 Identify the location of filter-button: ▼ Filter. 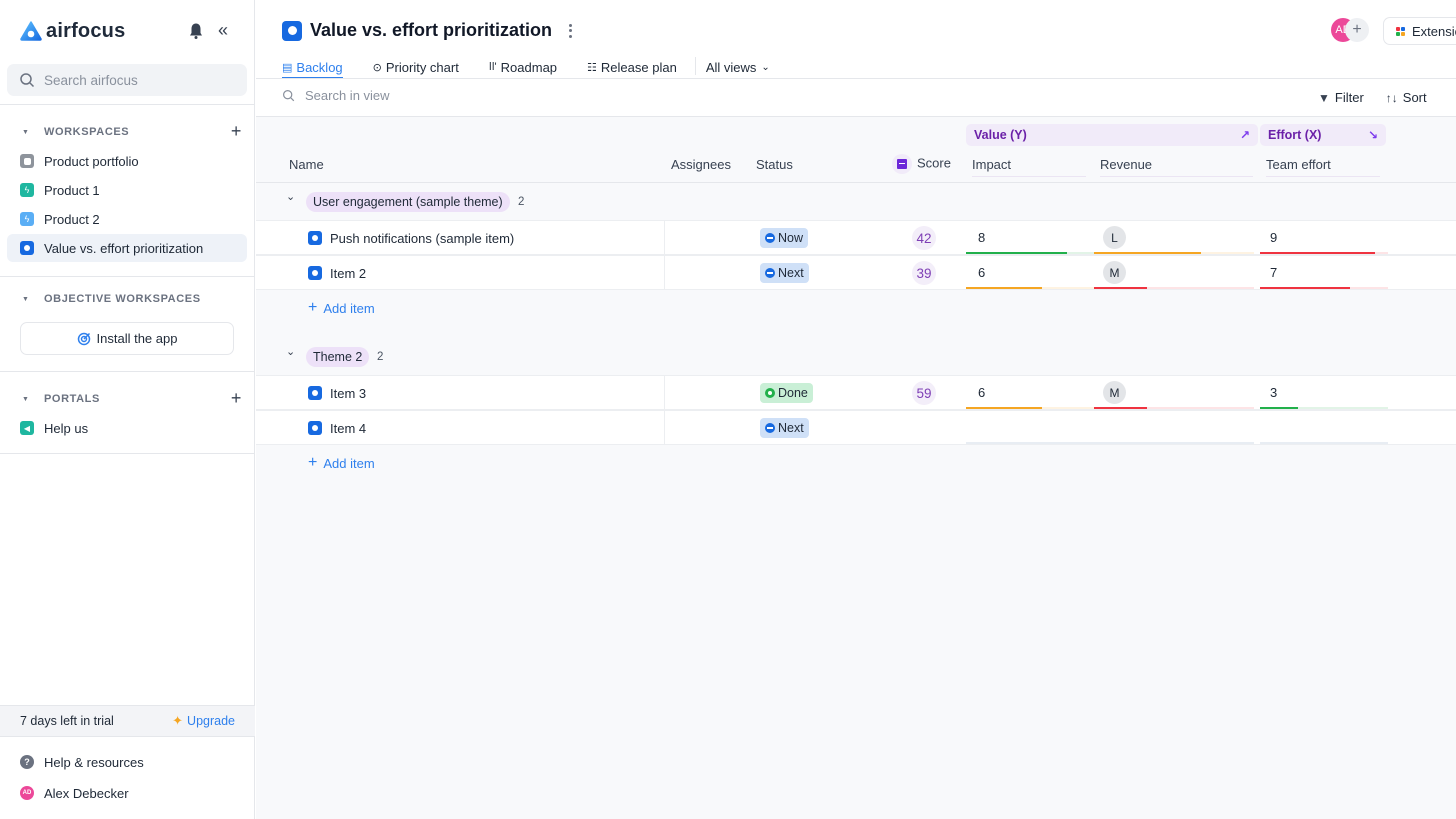
(1341, 97).